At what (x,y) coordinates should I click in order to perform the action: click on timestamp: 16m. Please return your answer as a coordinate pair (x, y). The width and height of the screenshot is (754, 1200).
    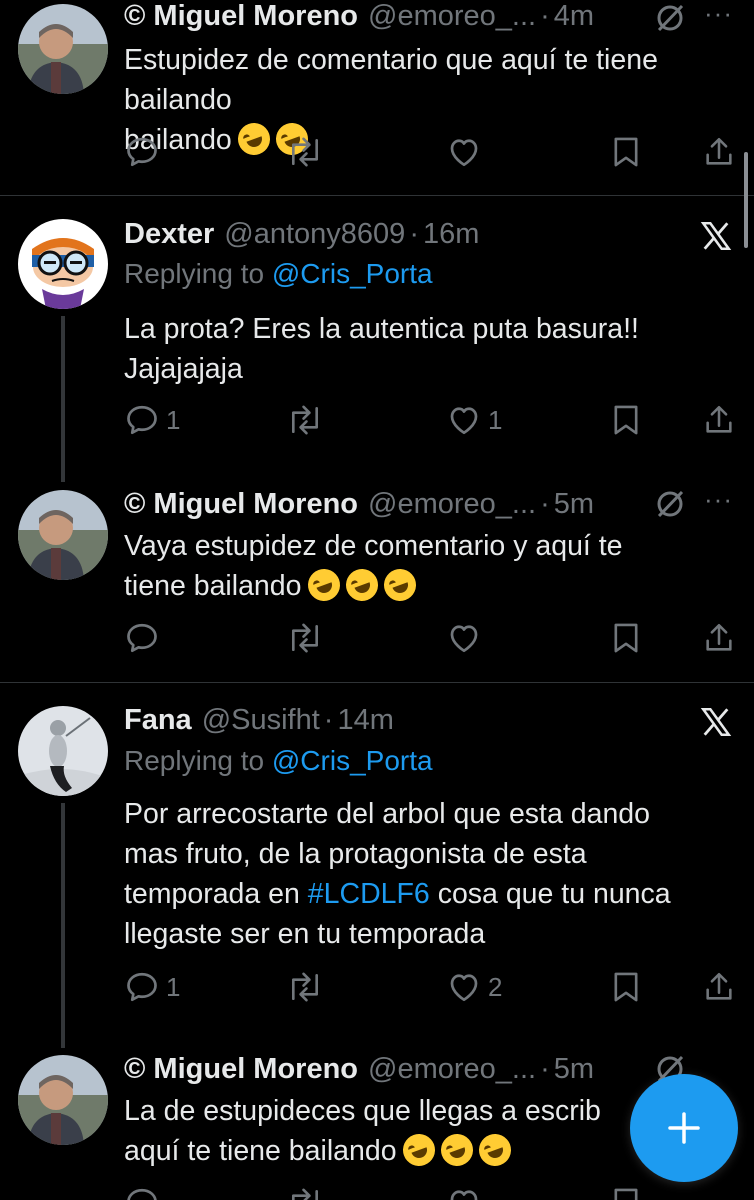
    Looking at the image, I should click on (451, 234).